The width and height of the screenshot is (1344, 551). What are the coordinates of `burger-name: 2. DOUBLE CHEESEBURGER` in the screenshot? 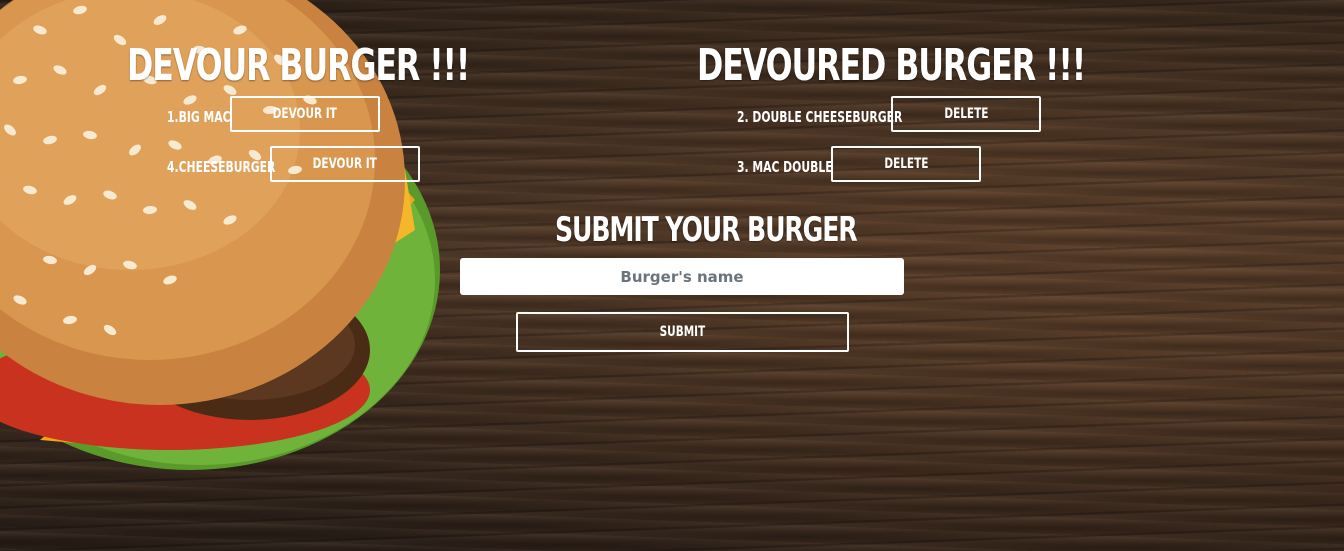 It's located at (820, 117).